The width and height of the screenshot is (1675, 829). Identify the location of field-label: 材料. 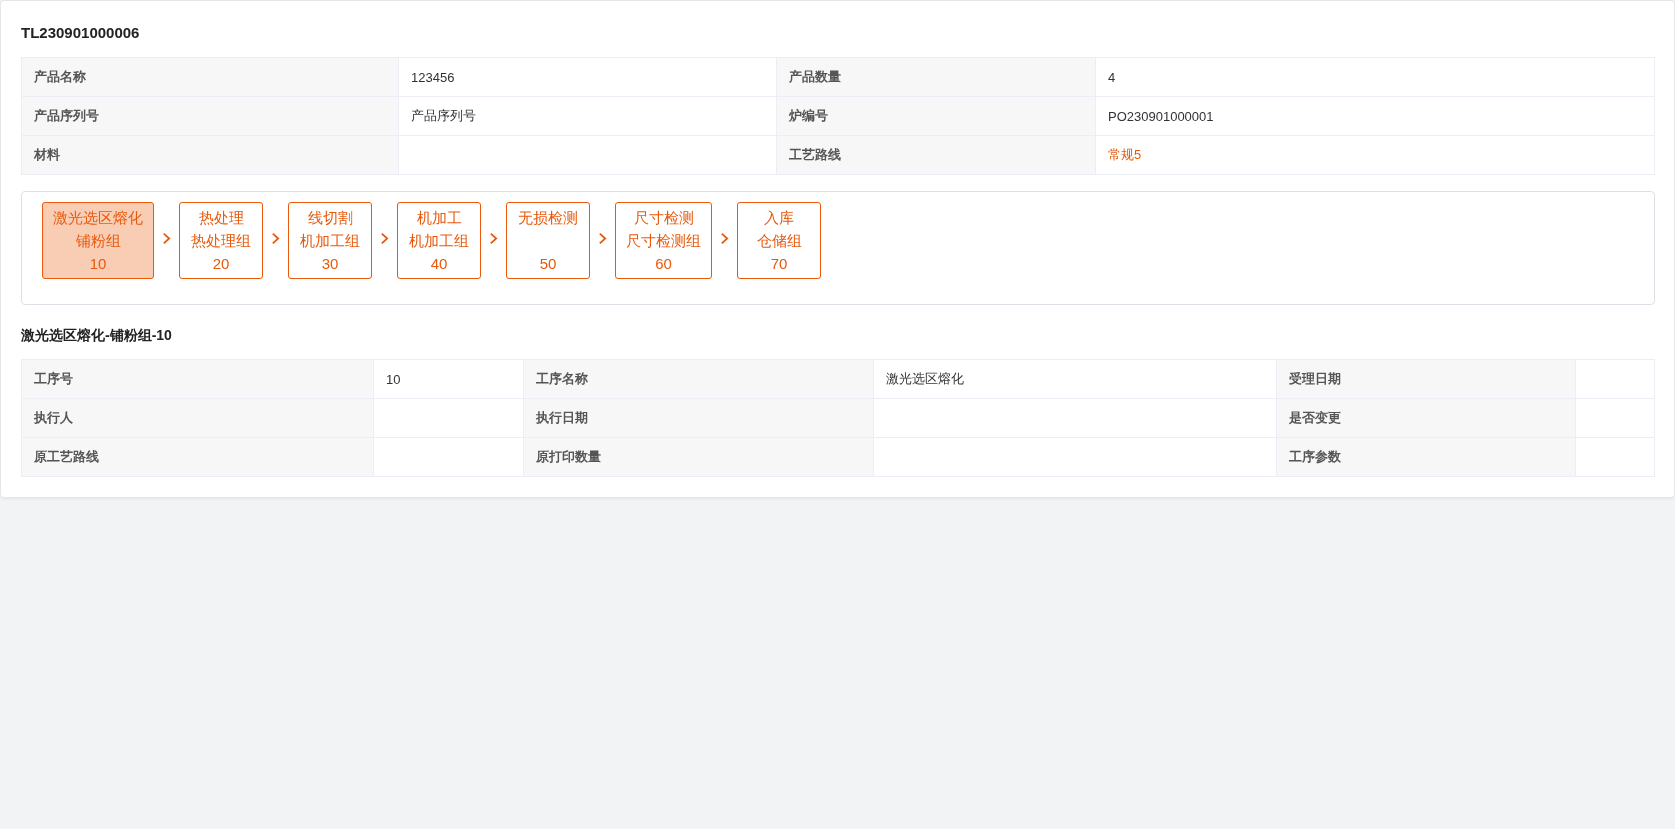
(210, 155).